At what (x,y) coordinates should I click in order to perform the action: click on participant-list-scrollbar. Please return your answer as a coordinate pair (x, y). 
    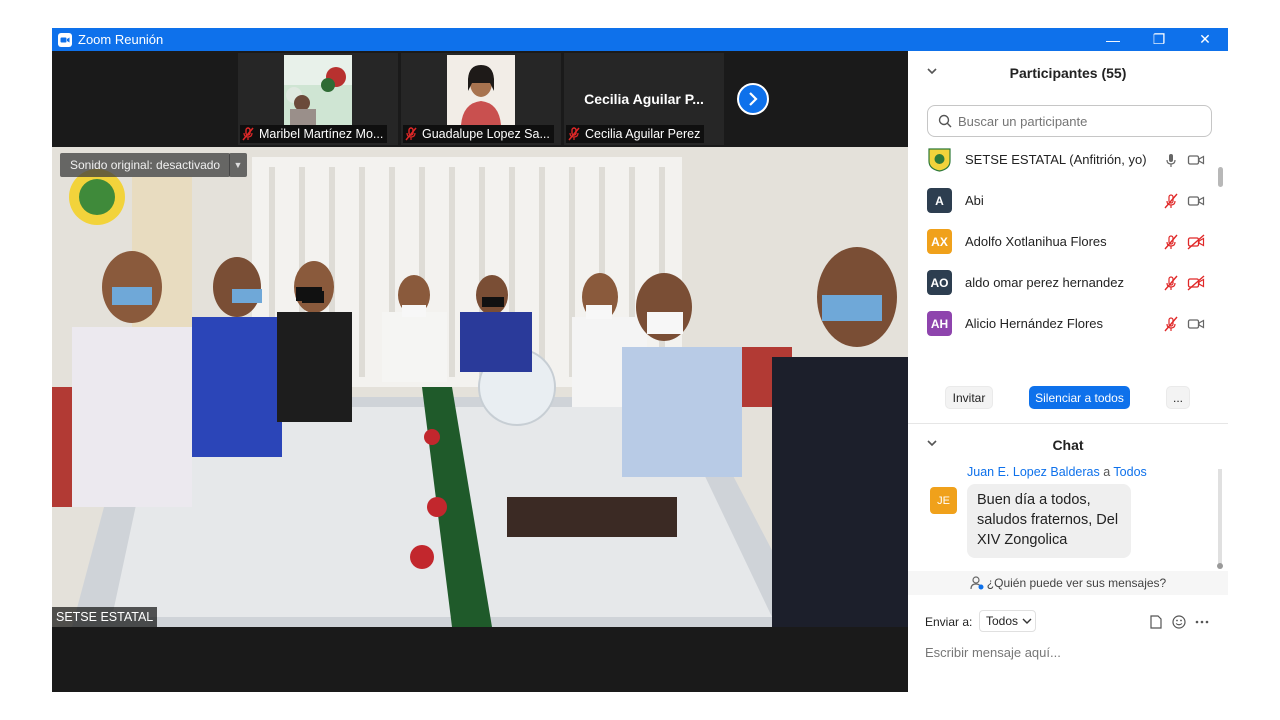
    Looking at the image, I should click on (1220, 177).